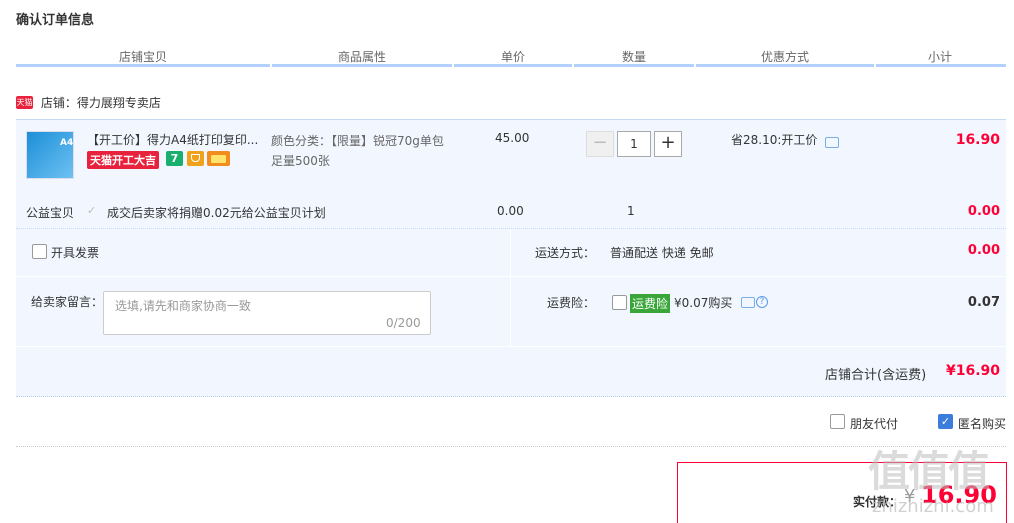 The image size is (1014, 523). What do you see at coordinates (92, 210) in the screenshot?
I see `charity-checkbox: ✓` at bounding box center [92, 210].